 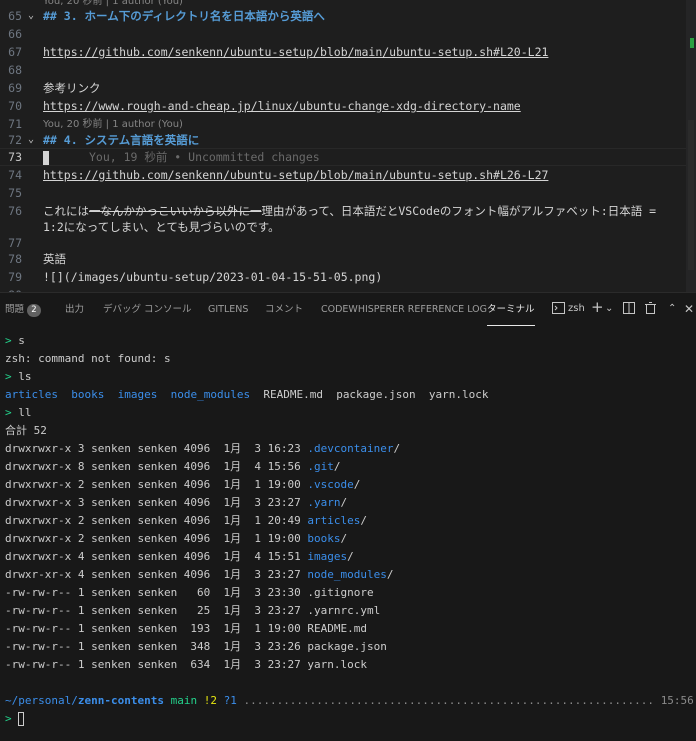 What do you see at coordinates (41, 700) in the screenshot?
I see `cwd-prefix: ~/personal/` at bounding box center [41, 700].